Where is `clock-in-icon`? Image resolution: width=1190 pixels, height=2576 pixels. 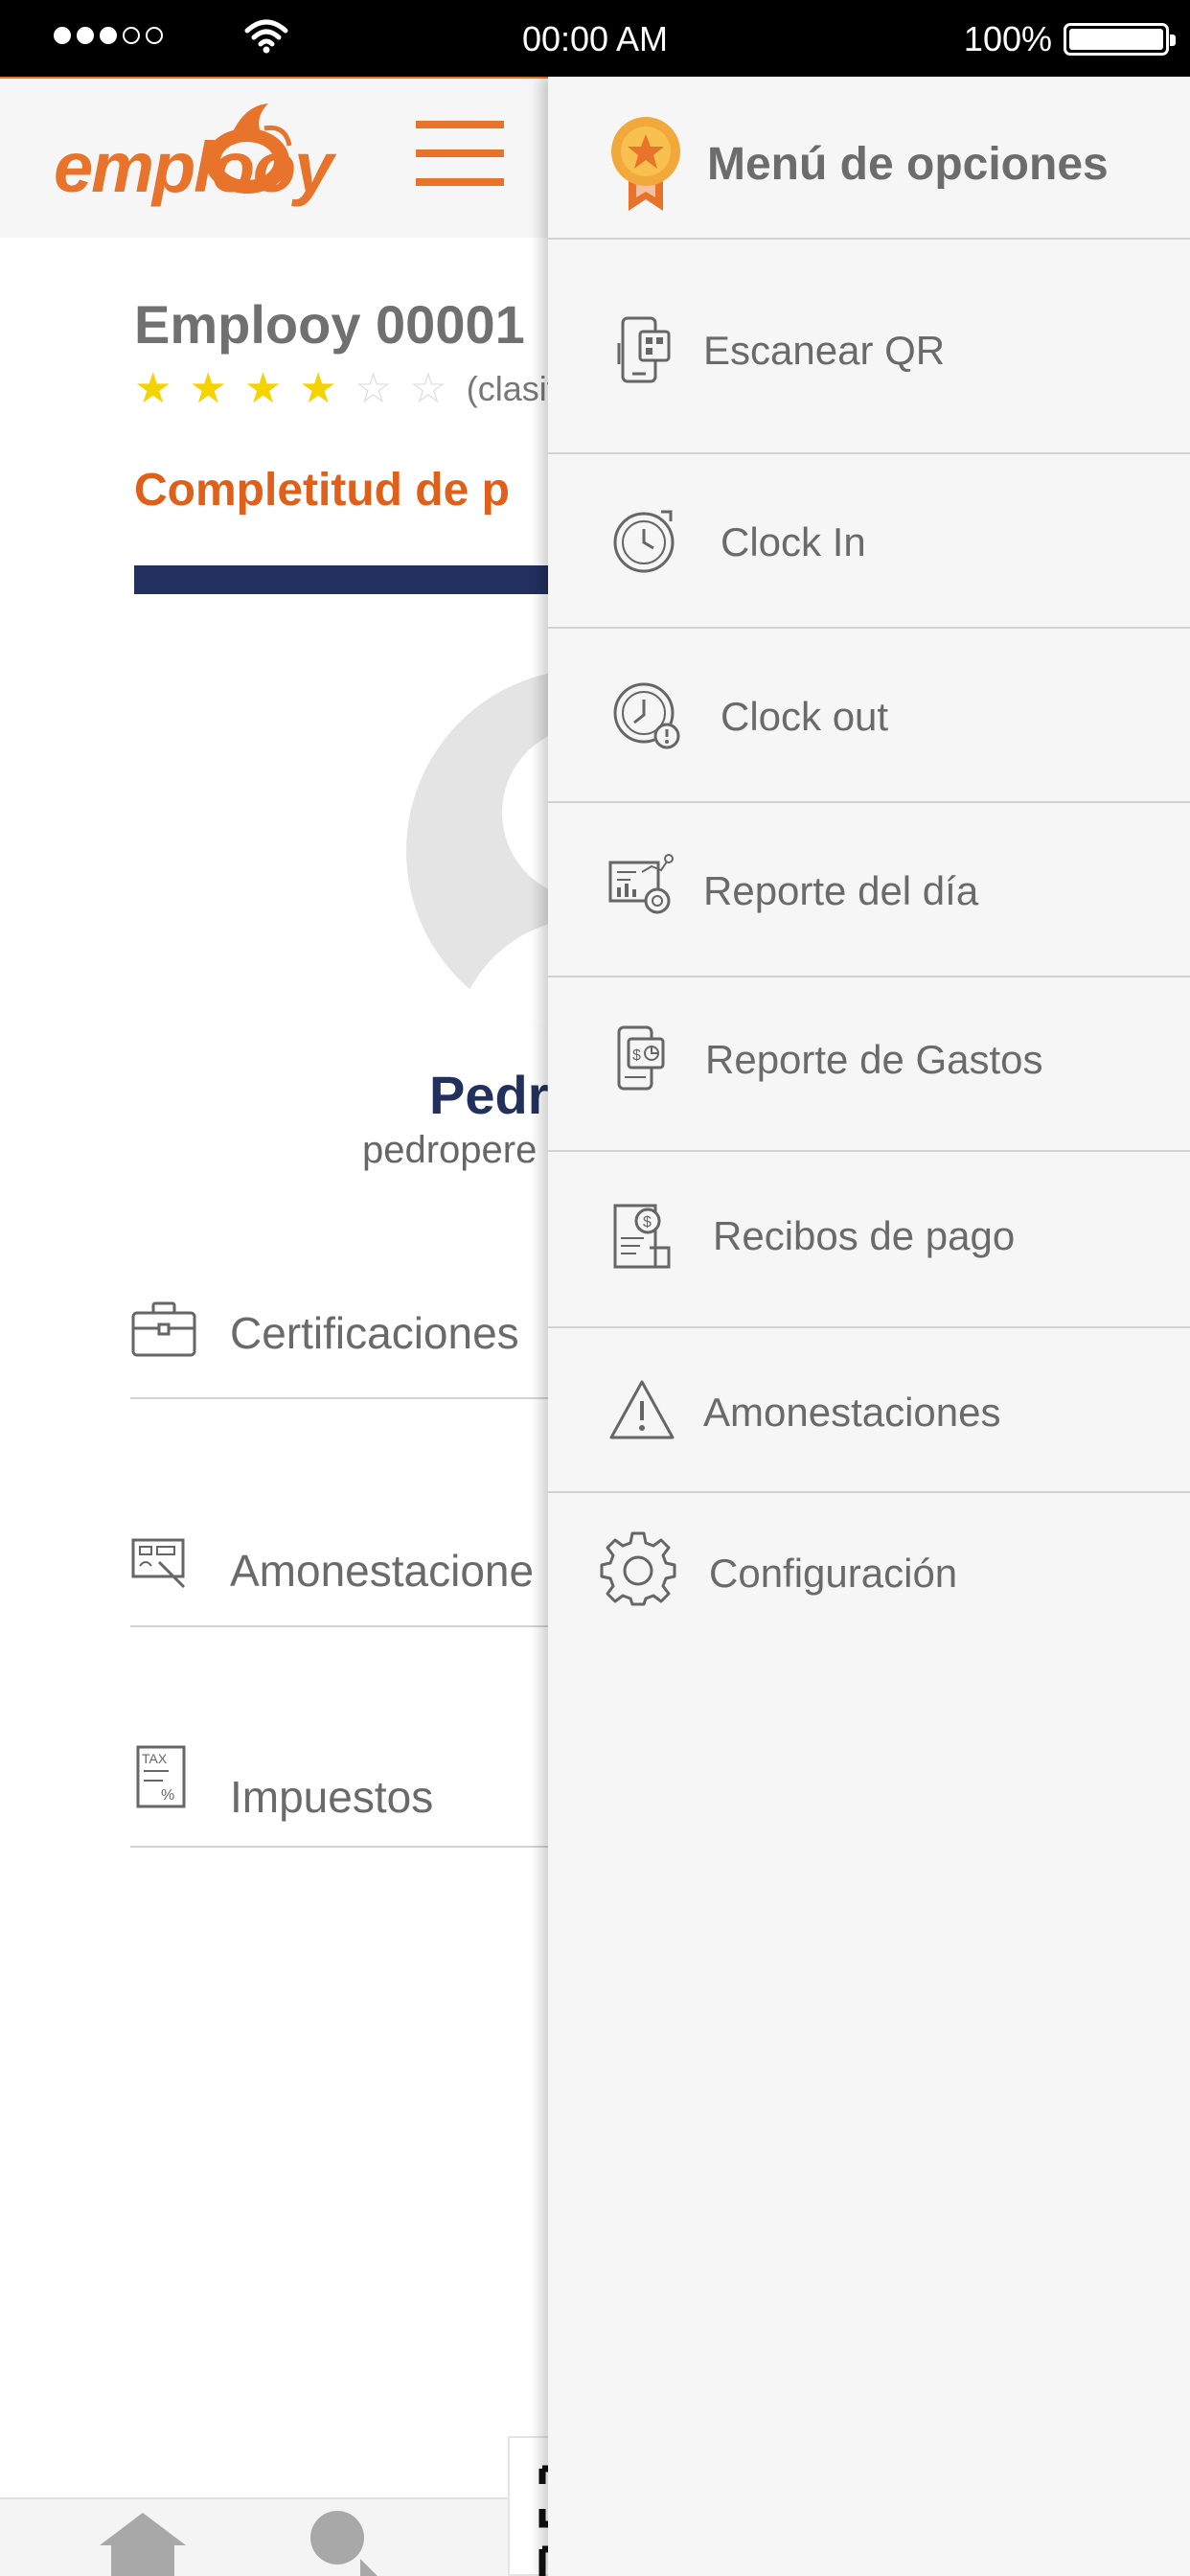
clock-in-icon is located at coordinates (644, 541).